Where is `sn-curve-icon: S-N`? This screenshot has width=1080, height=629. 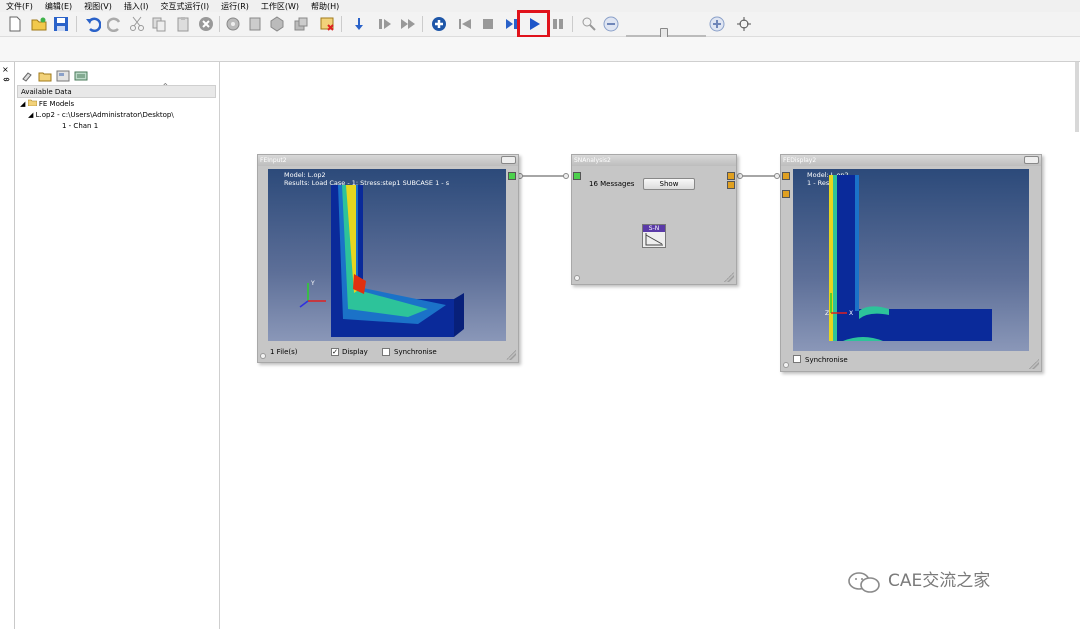
sn-curve-icon: S-N is located at coordinates (654, 236).